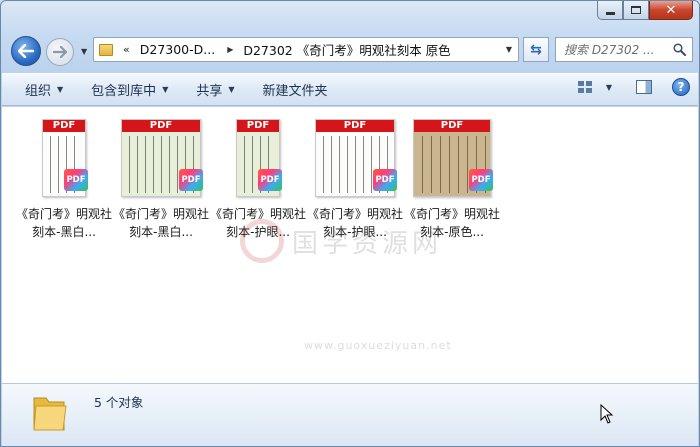 The height and width of the screenshot is (447, 700). Describe the element at coordinates (209, 91) in the screenshot. I see `share-label: 共享` at that location.